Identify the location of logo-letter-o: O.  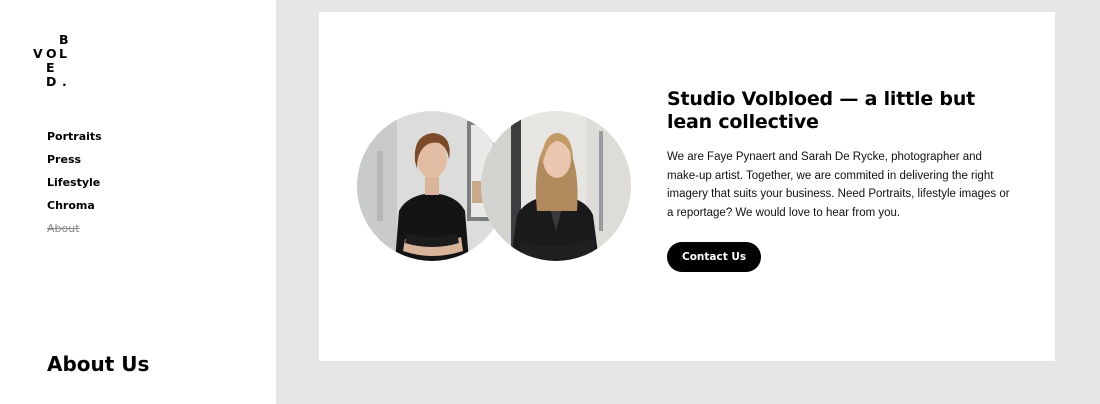
(51, 53).